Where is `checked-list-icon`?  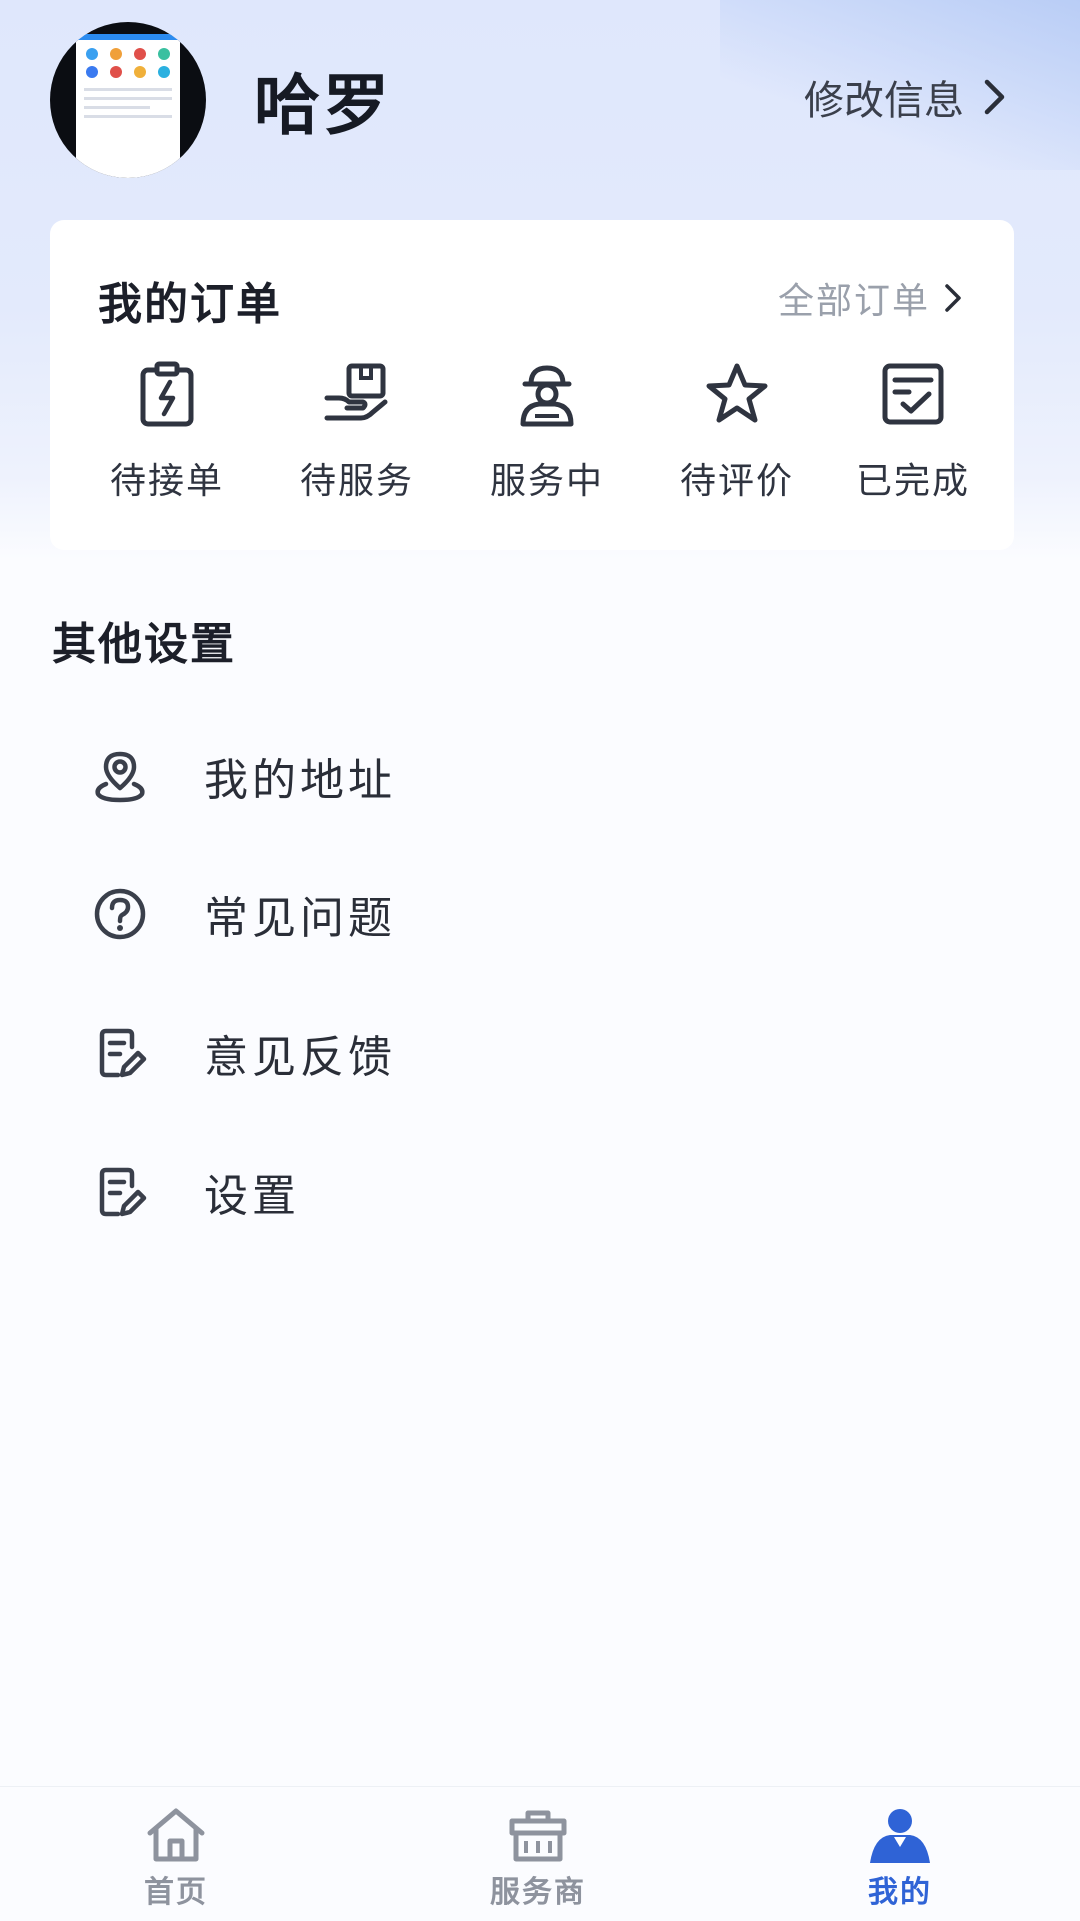 checked-list-icon is located at coordinates (913, 394).